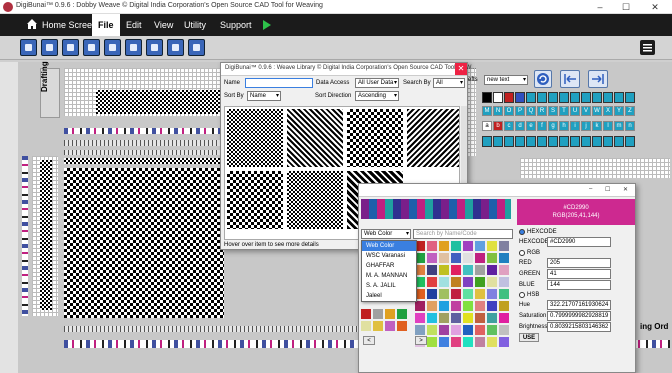 This screenshot has height=373, width=672. I want to click on palette-letter: T, so click(564, 111).